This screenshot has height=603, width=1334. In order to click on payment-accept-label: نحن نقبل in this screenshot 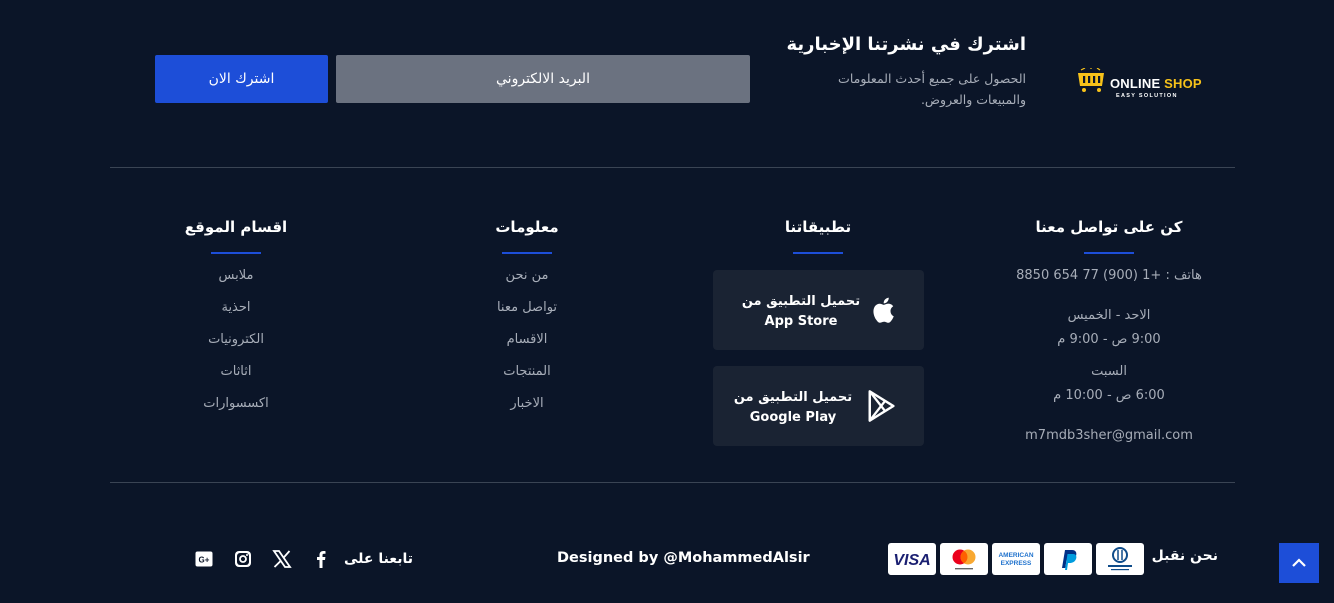, I will do `click(1184, 556)`.